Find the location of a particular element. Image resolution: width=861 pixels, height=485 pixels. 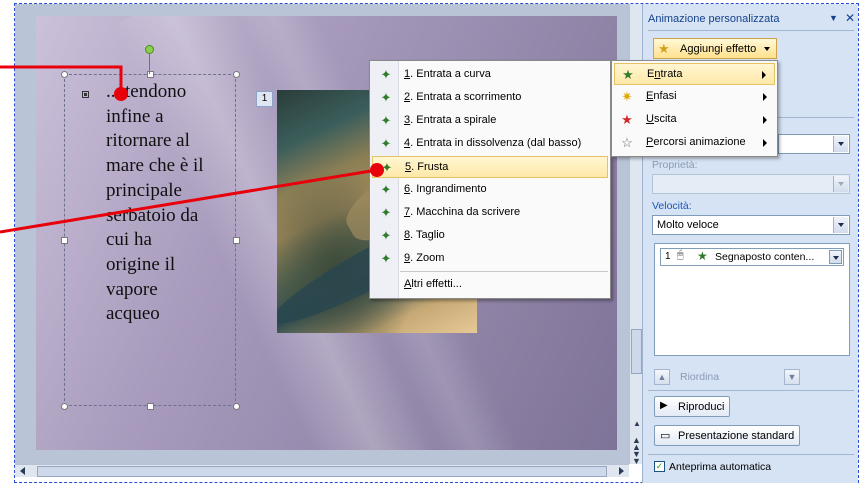

menu-item-percorsi-animazione: ☆ Percorsi animazione is located at coordinates (694, 143).